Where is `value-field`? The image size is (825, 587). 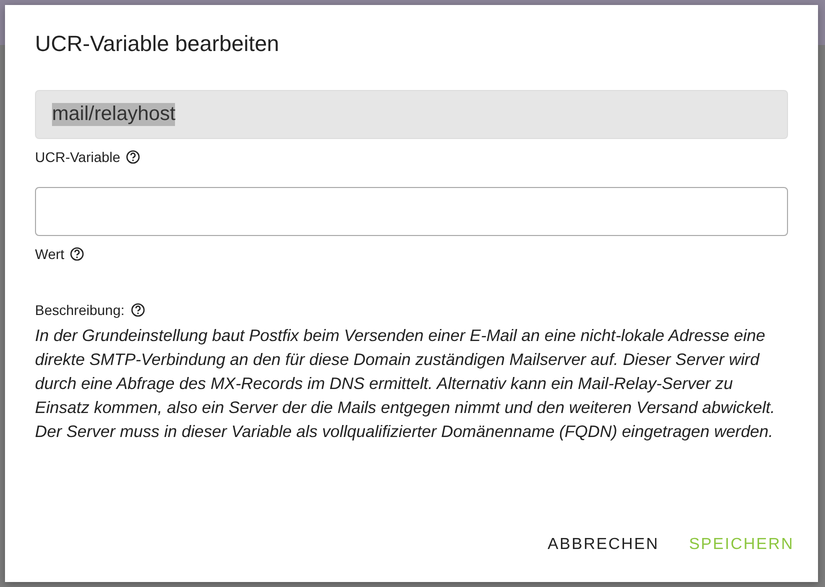
value-field is located at coordinates (411, 211).